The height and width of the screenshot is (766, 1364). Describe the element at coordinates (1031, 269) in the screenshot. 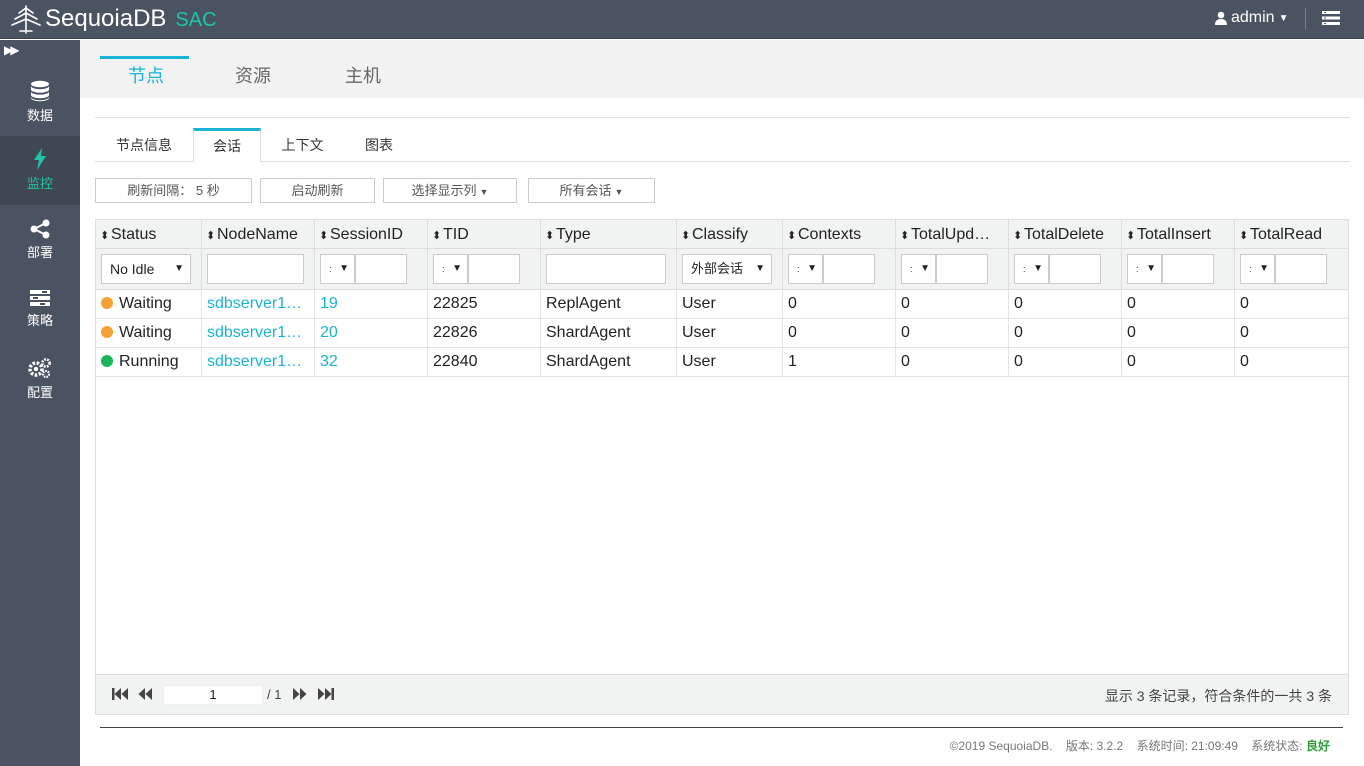

I see `totaldelete-filter-operator: : ▼` at that location.